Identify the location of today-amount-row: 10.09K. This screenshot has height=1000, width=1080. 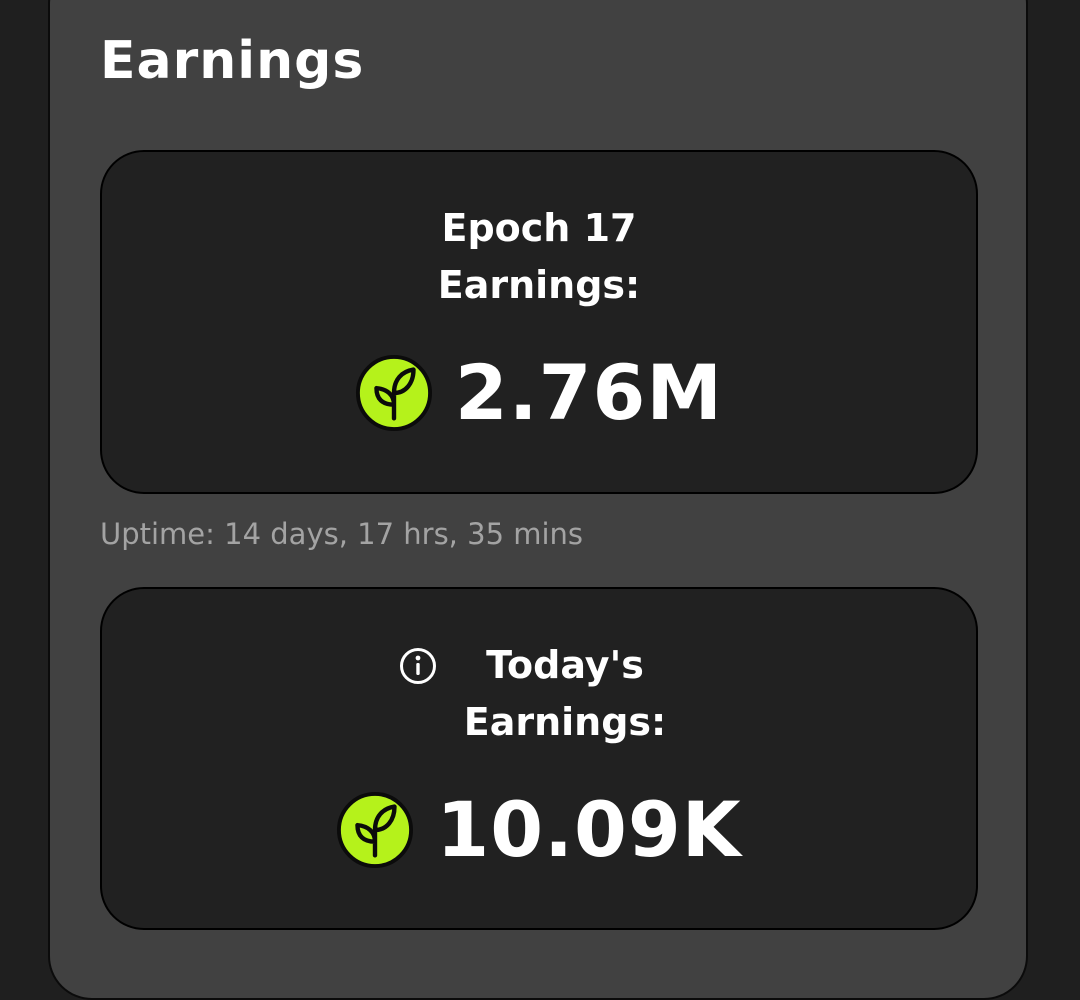
(539, 830).